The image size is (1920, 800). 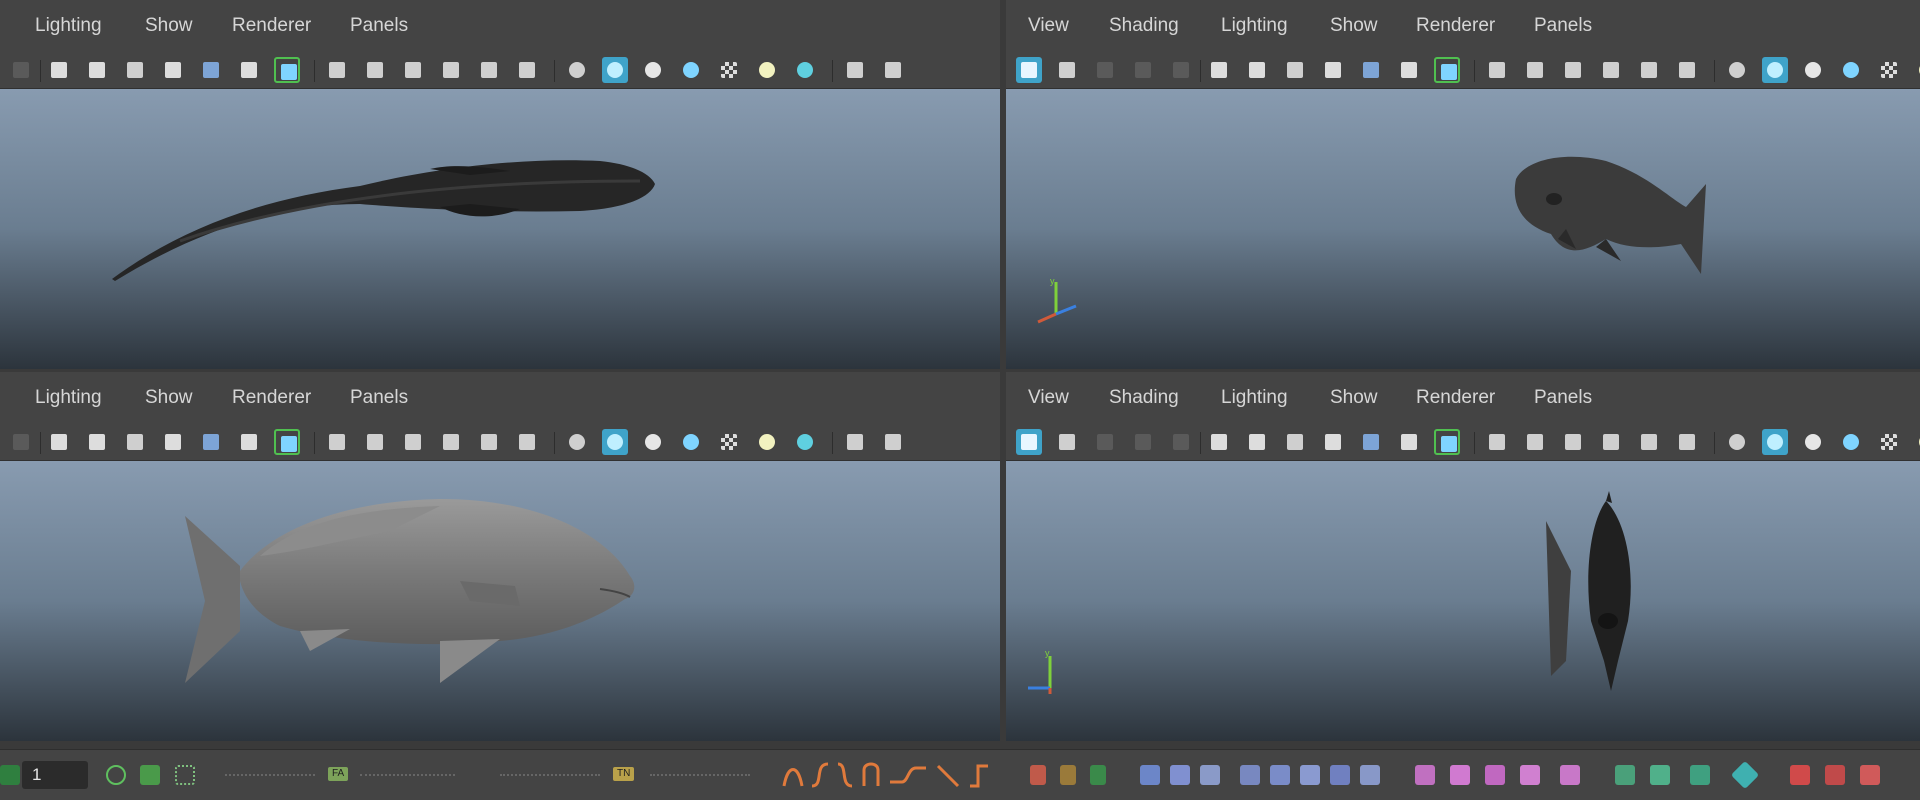 What do you see at coordinates (338, 774) in the screenshot?
I see `keyframe-chip: FA` at bounding box center [338, 774].